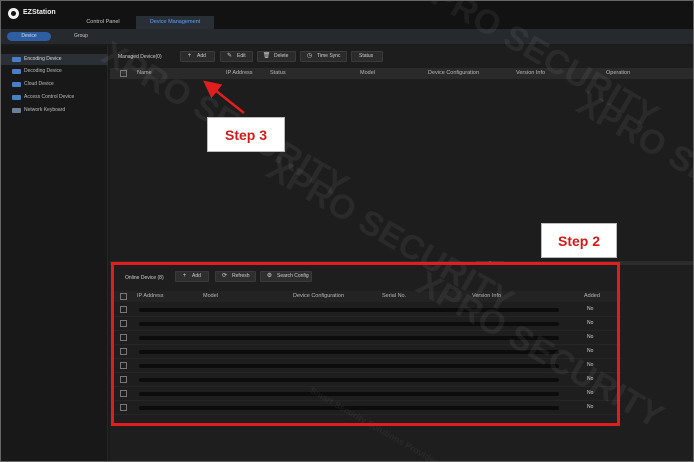 Image resolution: width=694 pixels, height=462 pixels. What do you see at coordinates (43, 71) in the screenshot?
I see `sidebar-item-label: Decoding Device` at bounding box center [43, 71].